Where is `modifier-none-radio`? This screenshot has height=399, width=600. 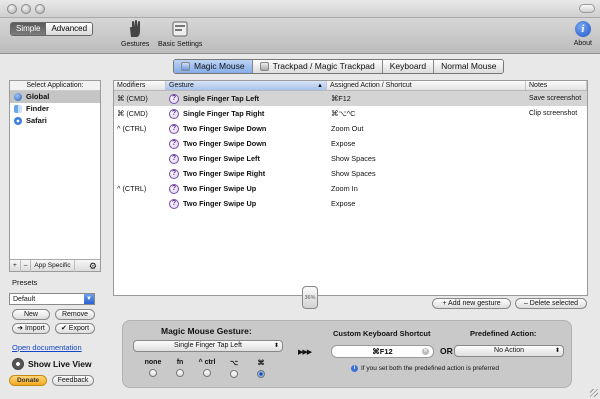 modifier-none-radio is located at coordinates (153, 373).